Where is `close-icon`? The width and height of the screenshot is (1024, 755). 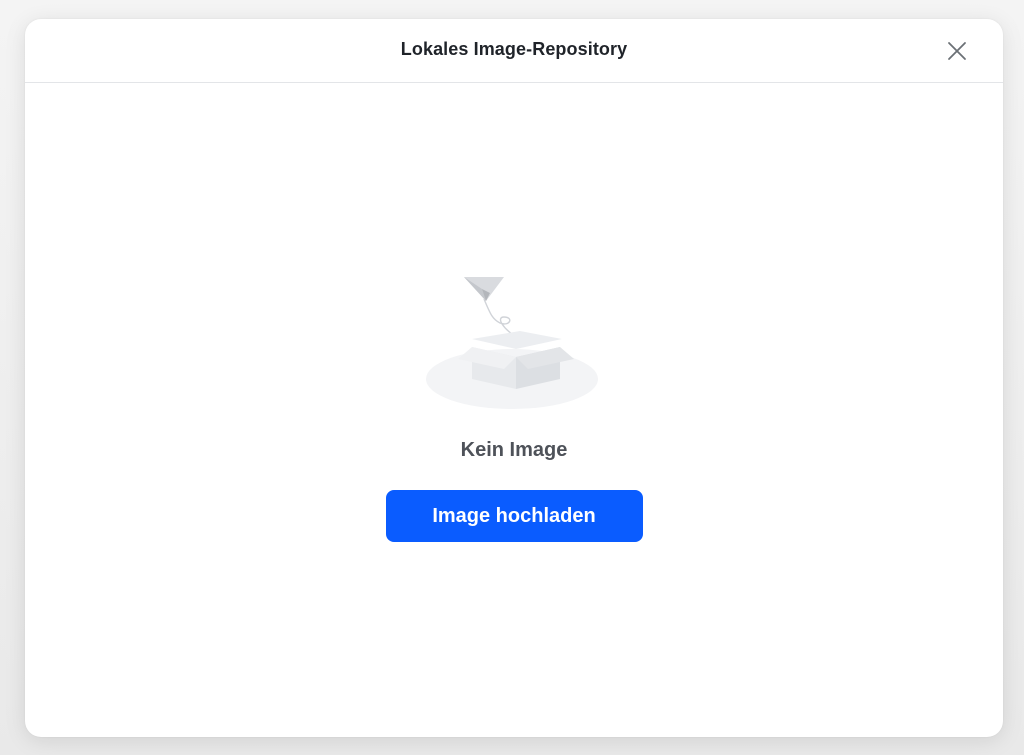 close-icon is located at coordinates (957, 51).